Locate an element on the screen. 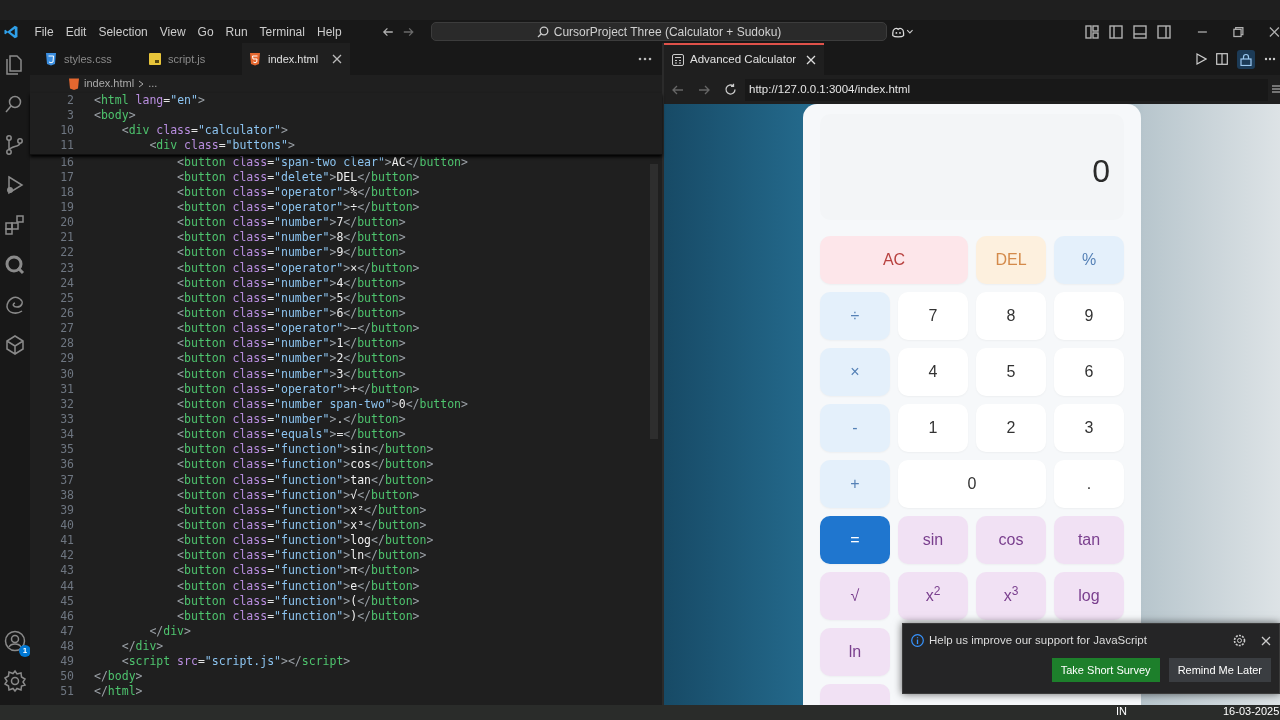 The height and width of the screenshot is (720, 1280). command-center-search: CursorProject Three (Calculator + Sudoku) is located at coordinates (659, 31).